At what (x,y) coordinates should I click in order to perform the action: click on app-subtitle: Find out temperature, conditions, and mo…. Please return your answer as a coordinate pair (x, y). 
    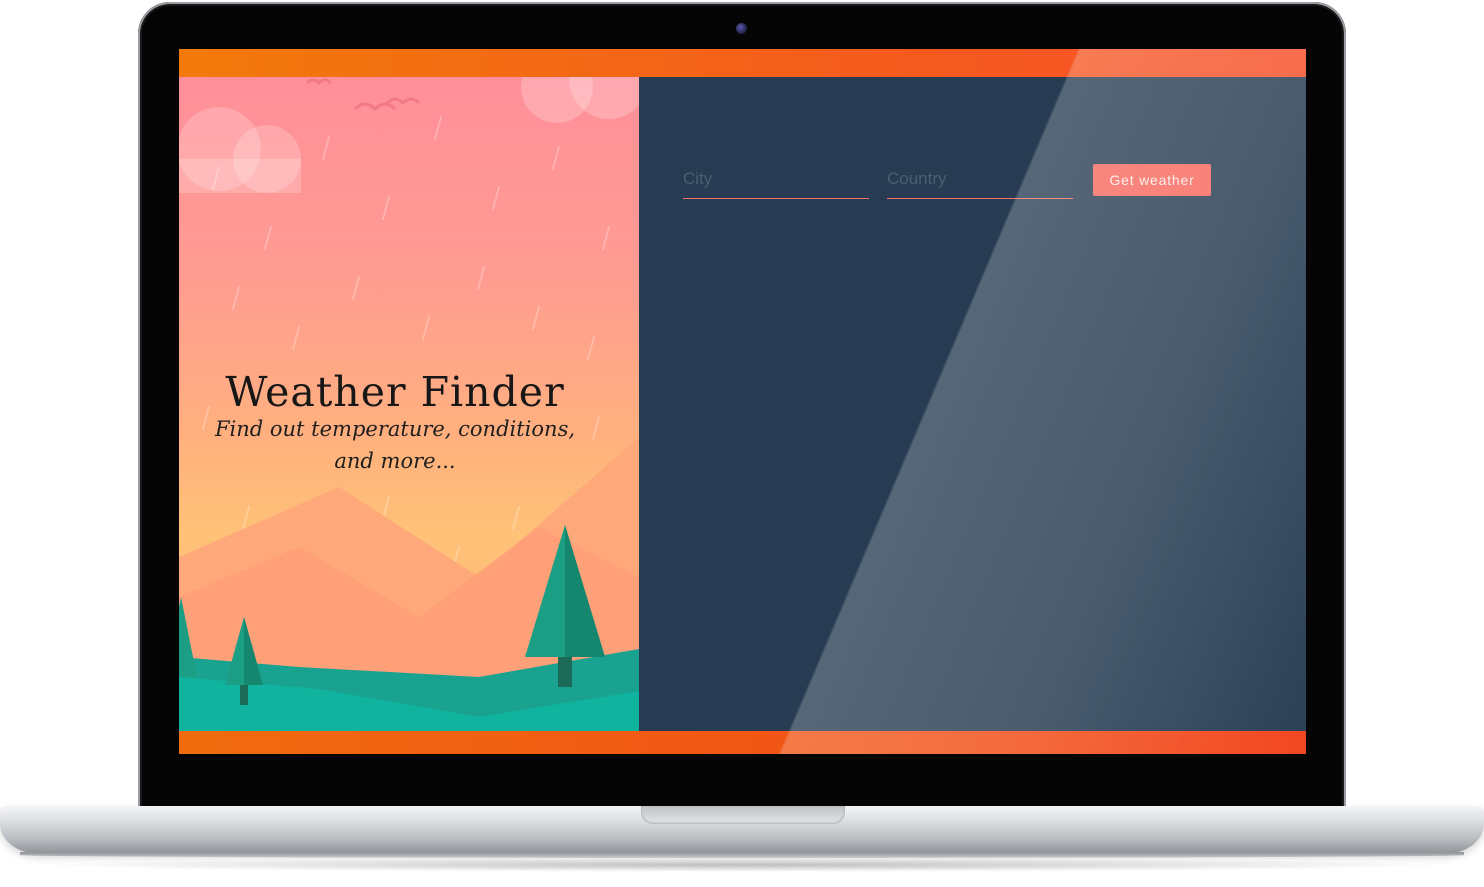
    Looking at the image, I should click on (395, 445).